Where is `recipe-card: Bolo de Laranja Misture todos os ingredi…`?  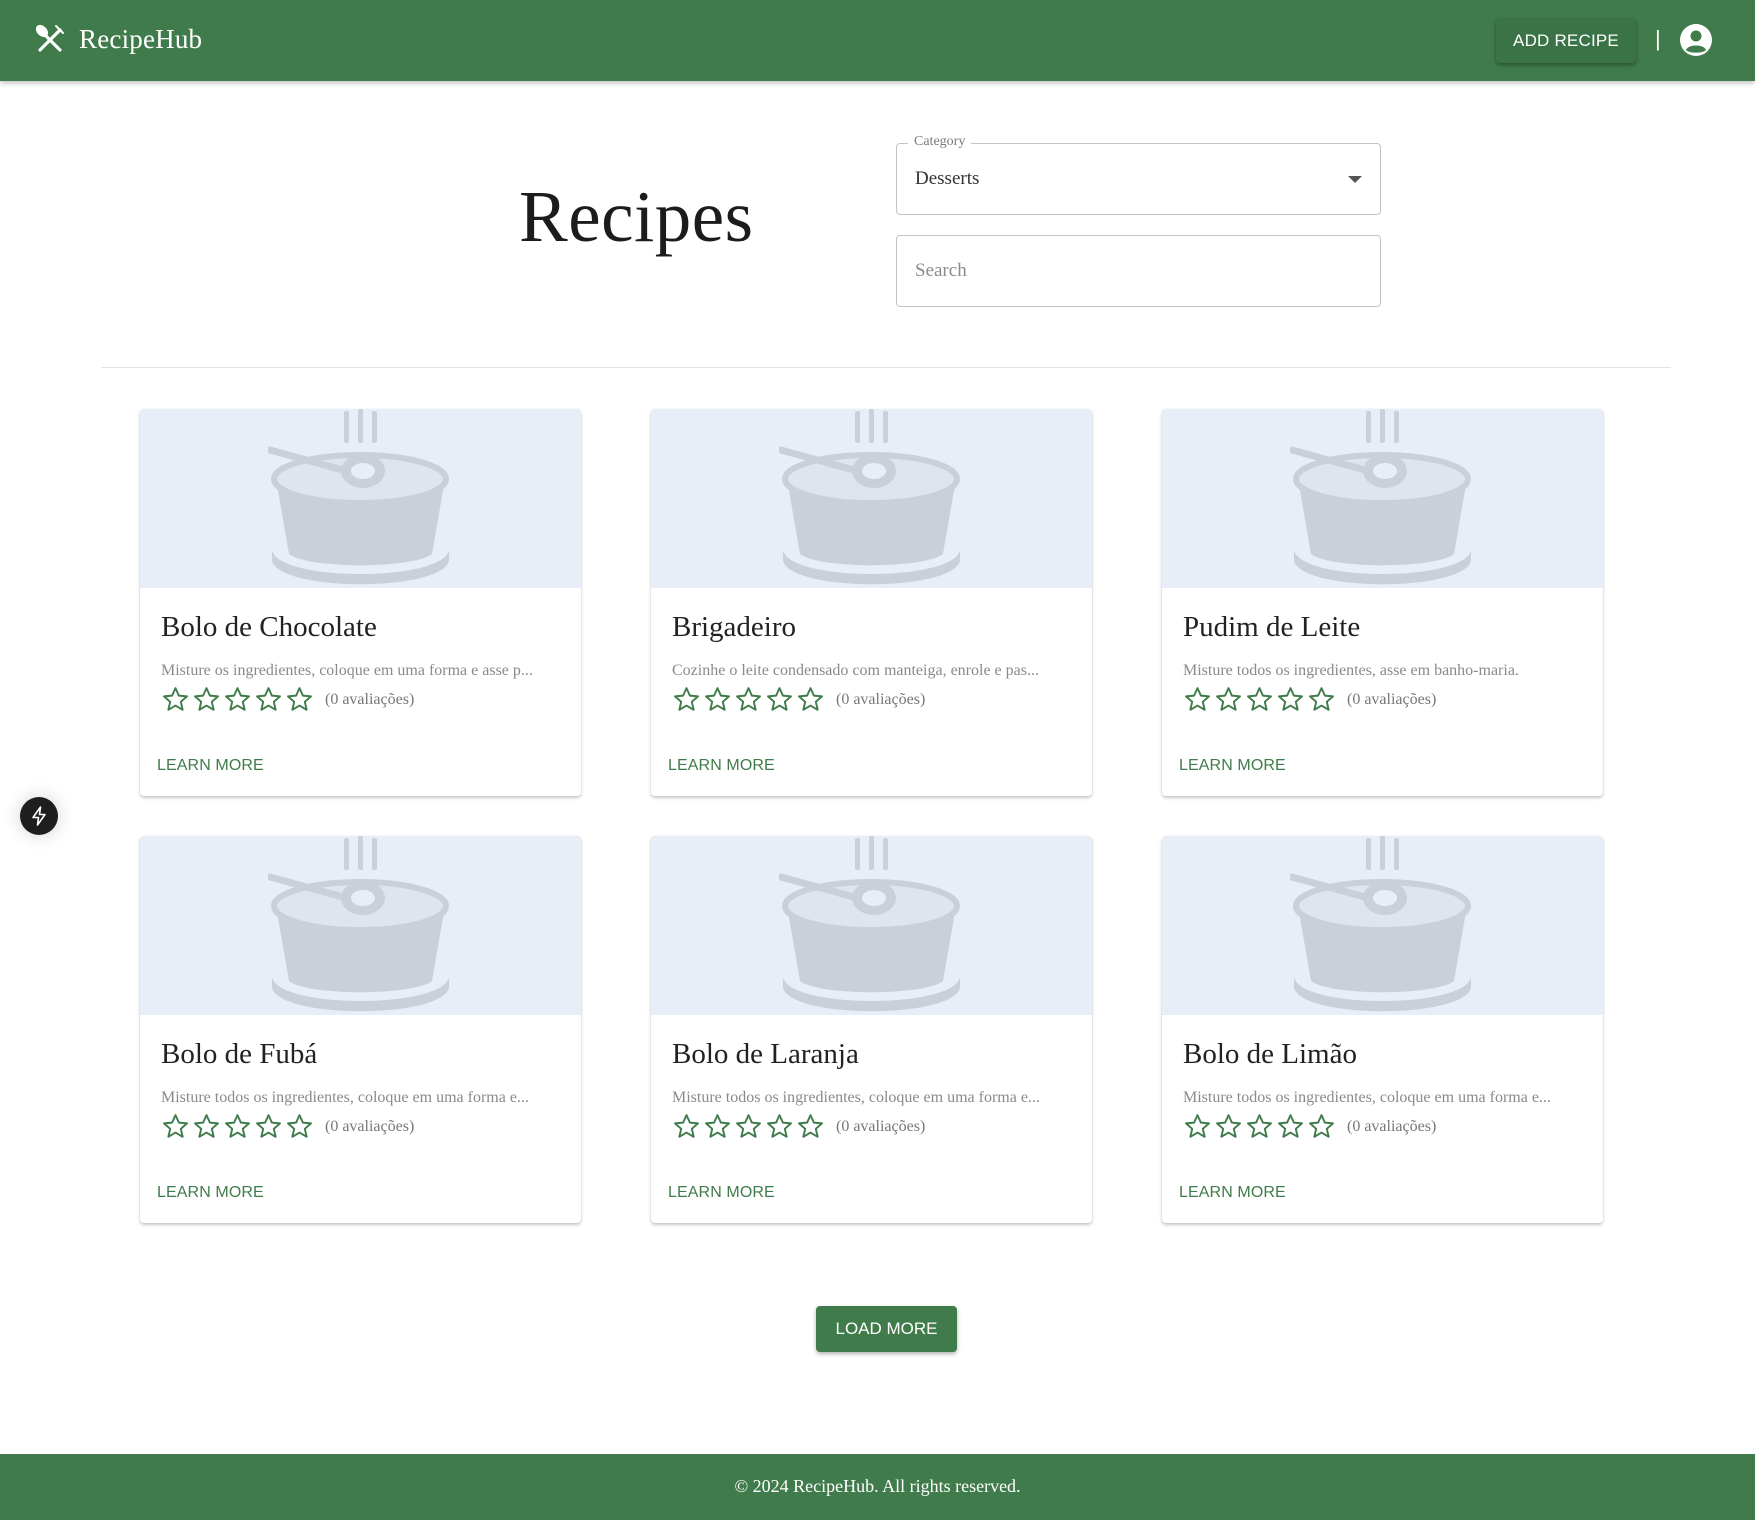 recipe-card: Bolo de Laranja Misture todos os ingredi… is located at coordinates (871, 1029).